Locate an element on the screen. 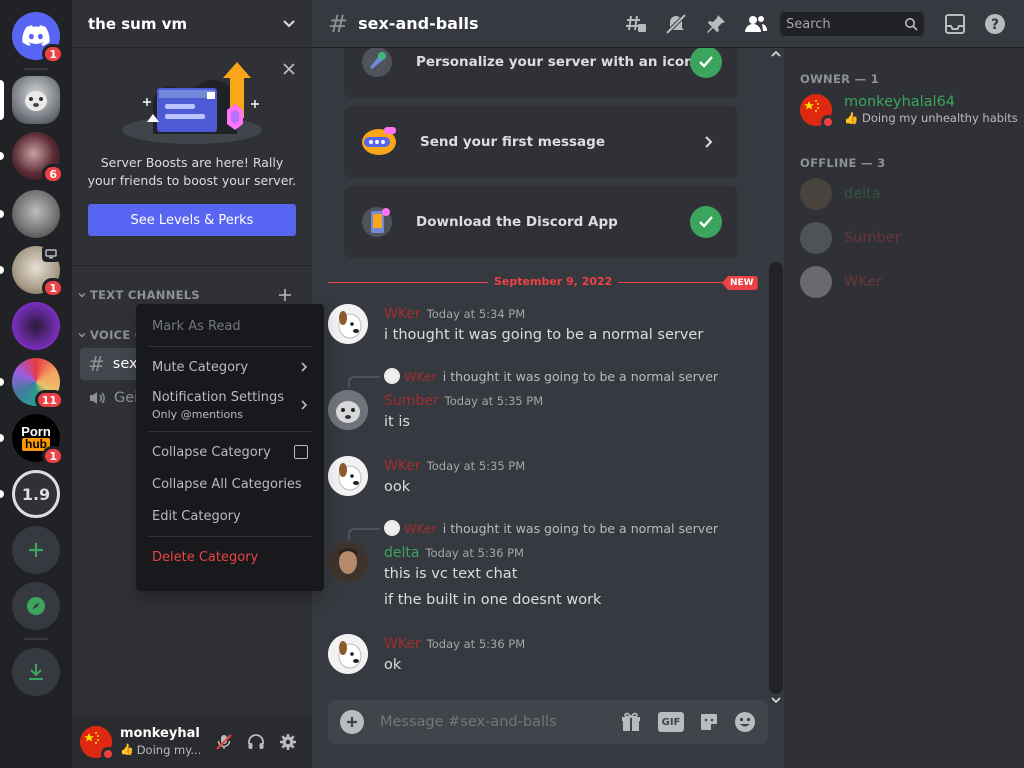 This screenshot has width=1024, height=768. menu-item-mark-as-read: Mark As Read is located at coordinates (230, 326).